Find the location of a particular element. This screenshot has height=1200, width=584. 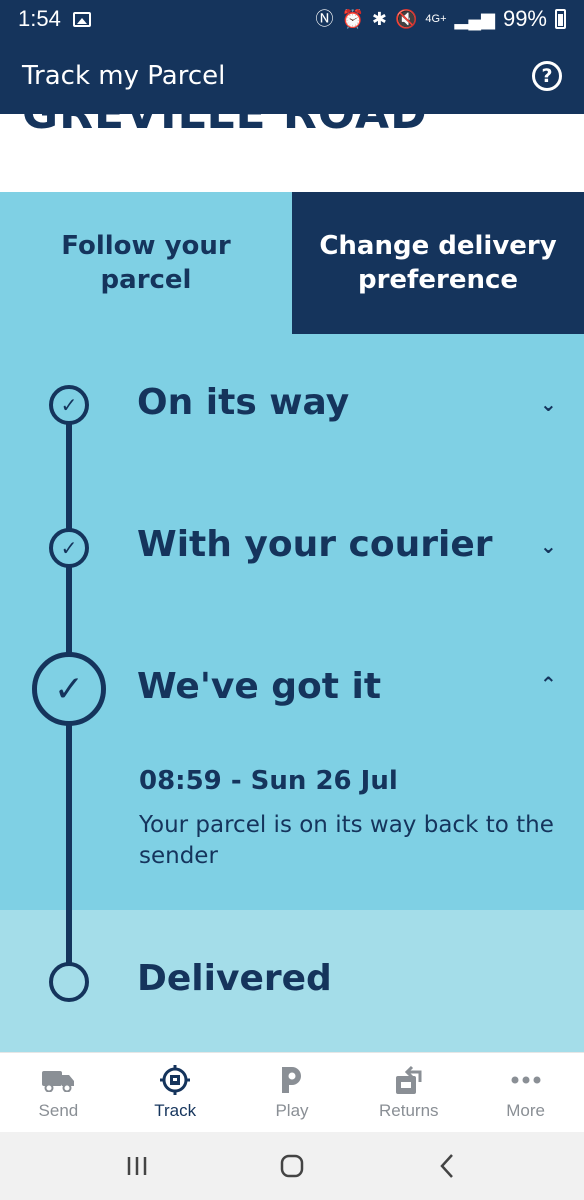

tab-follow-parcel: Follow your parcel is located at coordinates (146, 263).